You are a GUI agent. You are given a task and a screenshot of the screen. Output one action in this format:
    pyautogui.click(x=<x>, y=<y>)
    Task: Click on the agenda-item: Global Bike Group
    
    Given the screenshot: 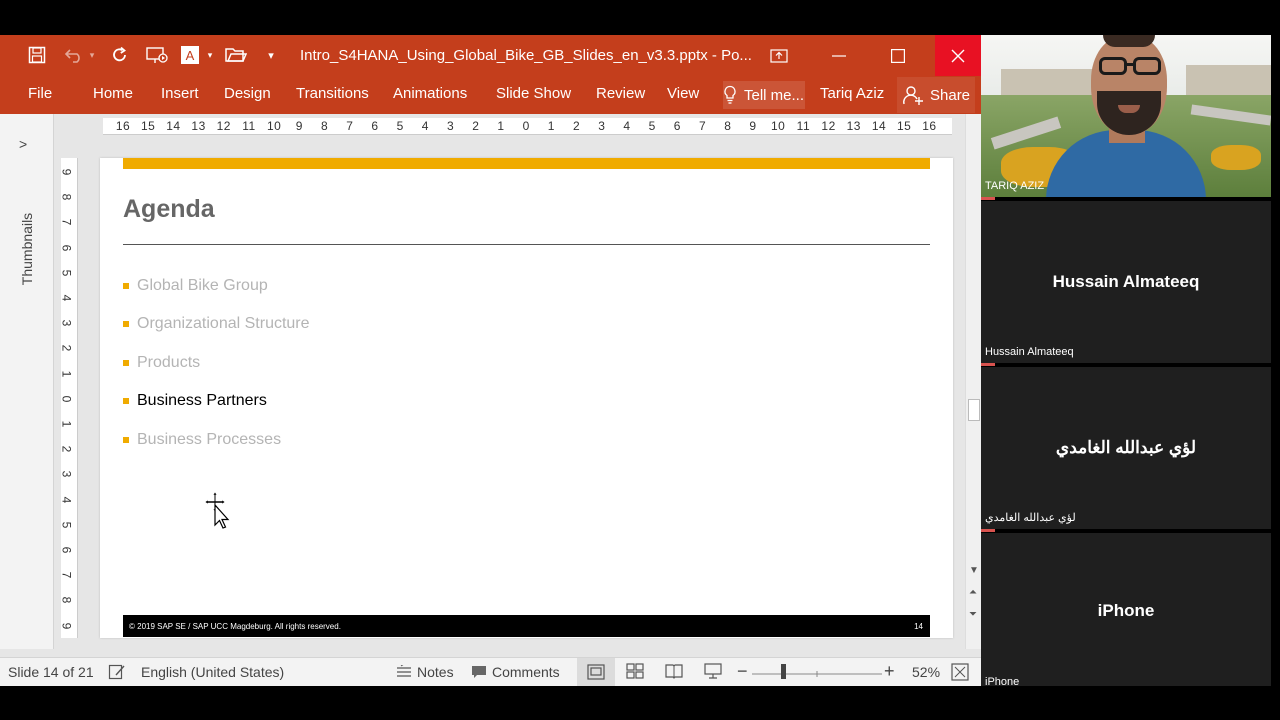 What is the action you would take?
    pyautogui.click(x=195, y=286)
    